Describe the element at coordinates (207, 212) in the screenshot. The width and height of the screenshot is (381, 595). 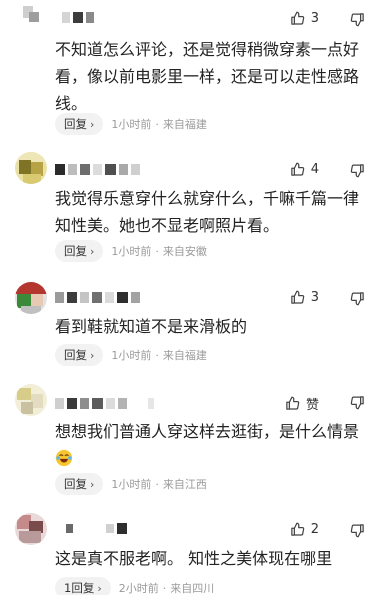
I see `comment-text: 我觉得乐意穿什么就穿什么，千嘛千篇一律知性美。她也不显老啊照片看。` at that location.